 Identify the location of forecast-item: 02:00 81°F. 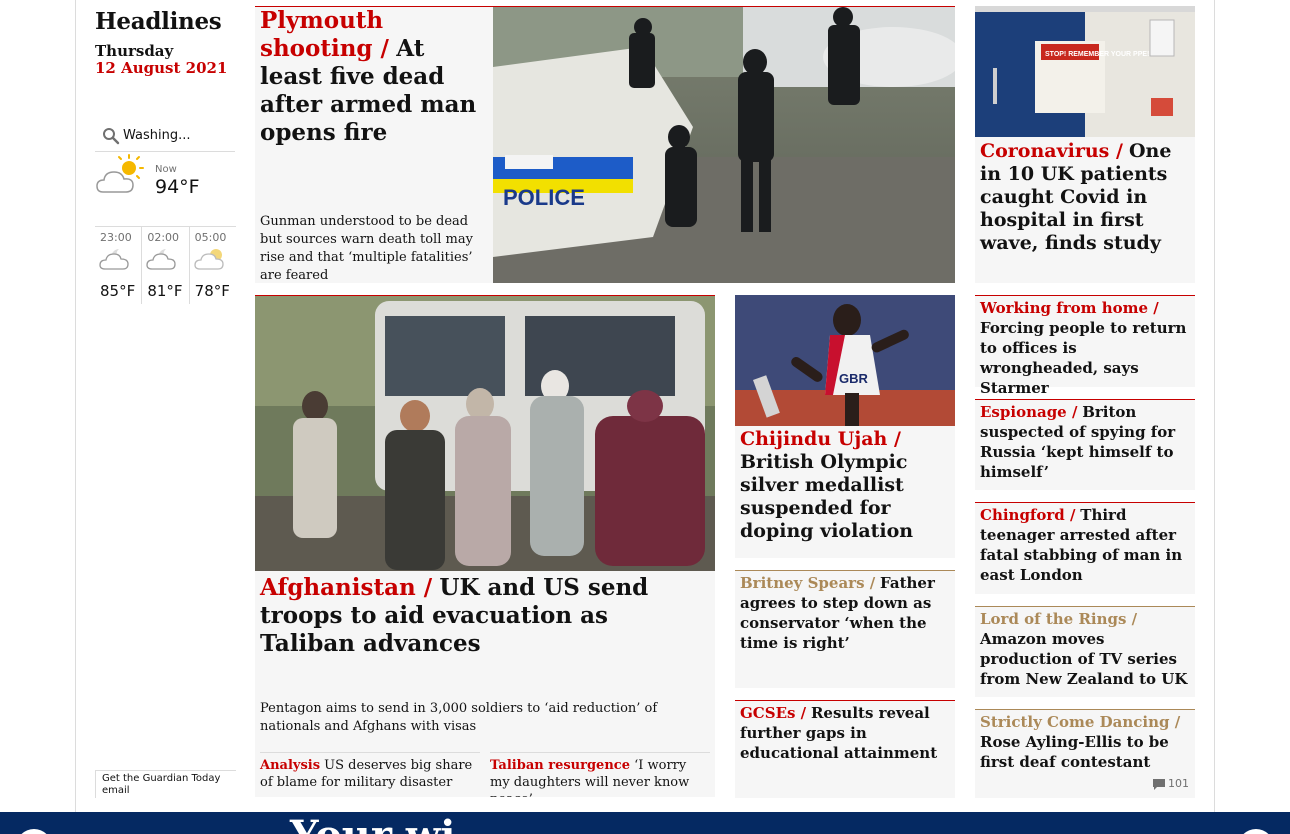
(166, 265).